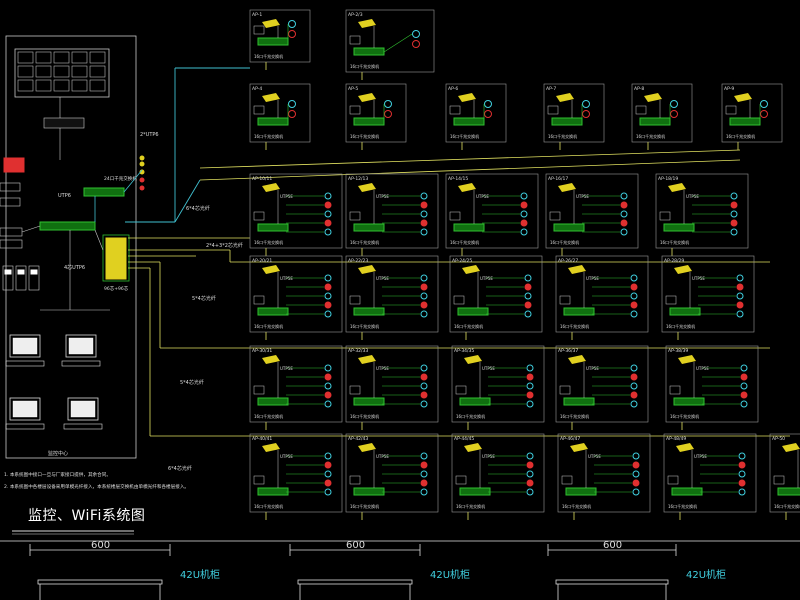  Describe the element at coordinates (778, 439) in the screenshot. I see `cell-label: AP-50` at that location.